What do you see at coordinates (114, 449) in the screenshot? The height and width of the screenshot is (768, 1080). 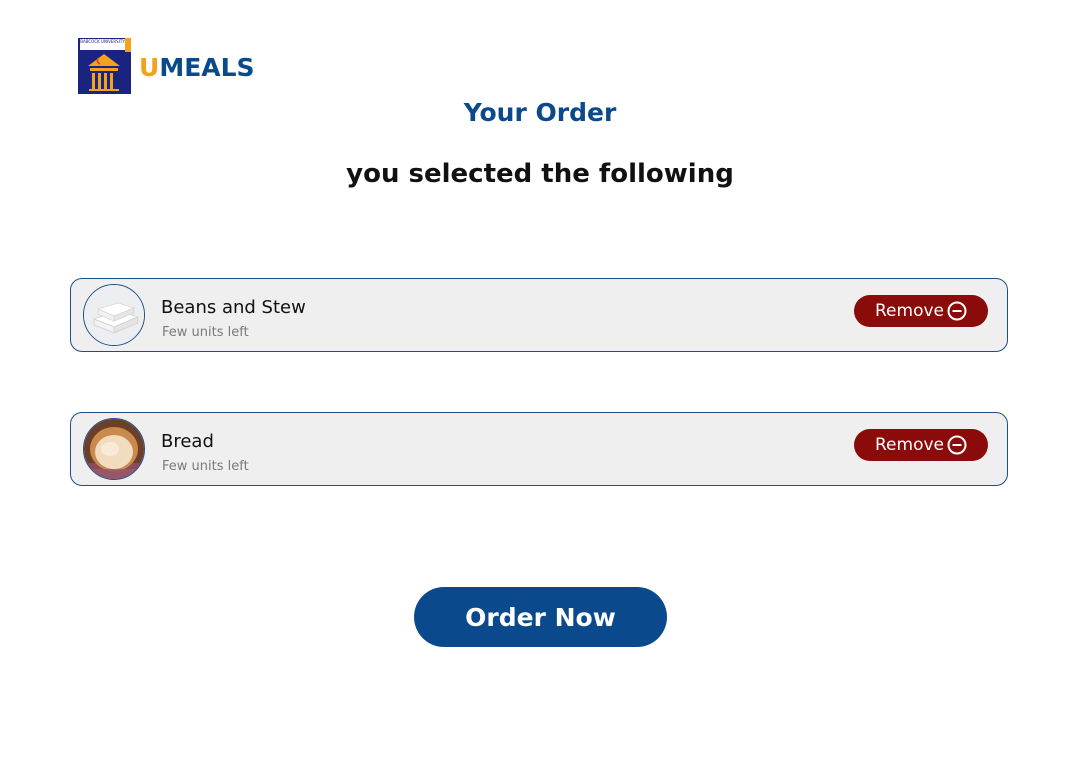 I see `bread-loaf-image` at bounding box center [114, 449].